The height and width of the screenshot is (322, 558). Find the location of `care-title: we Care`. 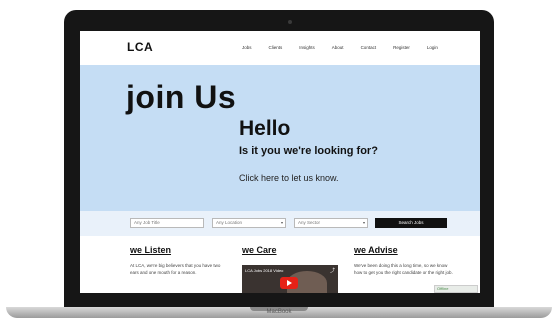

care-title: we Care is located at coordinates (259, 250).